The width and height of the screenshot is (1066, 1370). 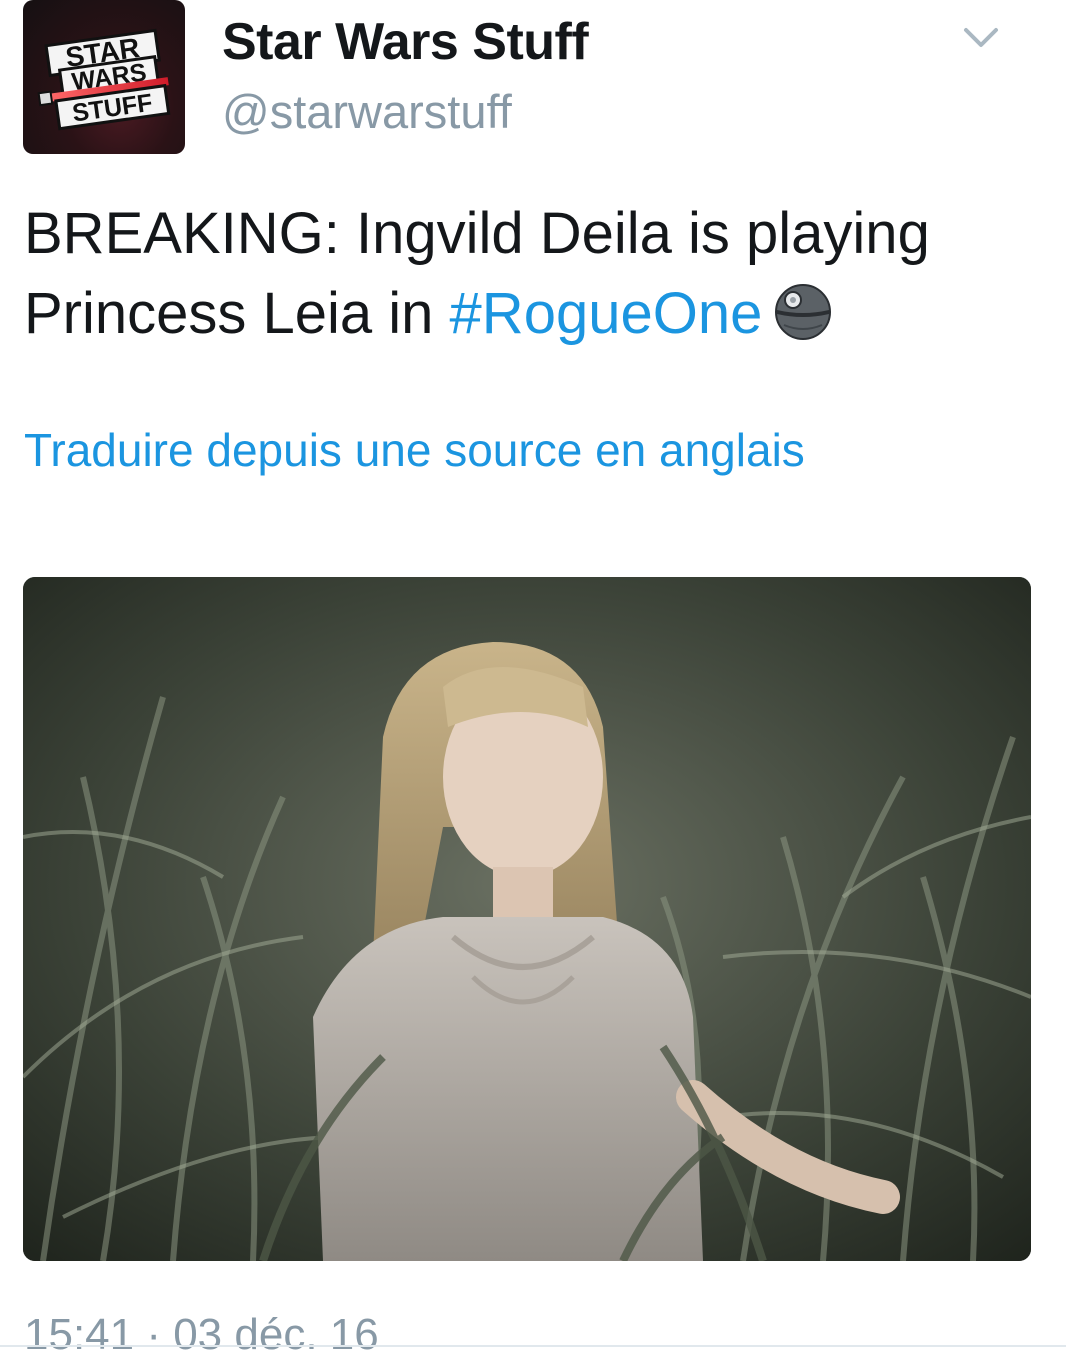 What do you see at coordinates (981, 38) in the screenshot?
I see `chevron-down-icon` at bounding box center [981, 38].